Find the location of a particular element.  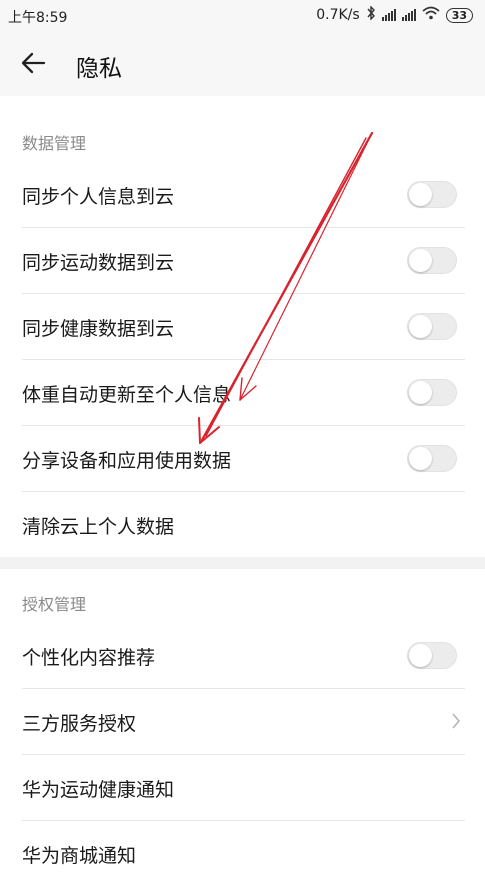

section-divider is located at coordinates (242, 563).